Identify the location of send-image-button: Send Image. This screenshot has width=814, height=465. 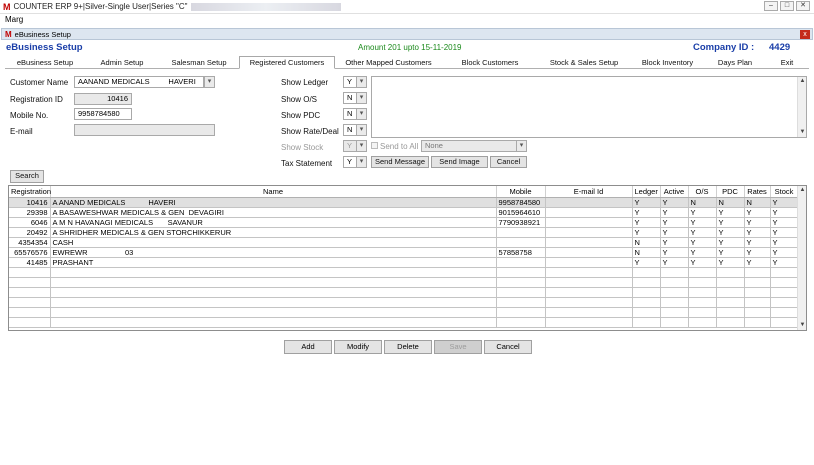
(459, 162).